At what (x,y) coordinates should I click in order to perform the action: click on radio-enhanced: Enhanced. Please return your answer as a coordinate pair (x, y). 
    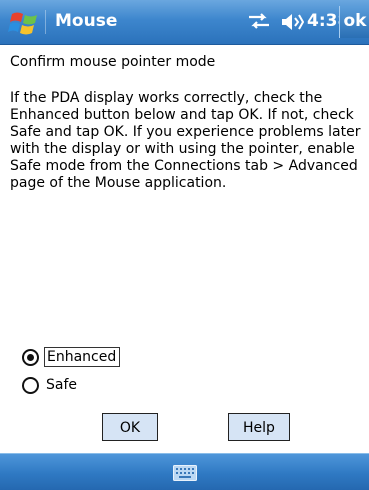
    Looking at the image, I should click on (71, 357).